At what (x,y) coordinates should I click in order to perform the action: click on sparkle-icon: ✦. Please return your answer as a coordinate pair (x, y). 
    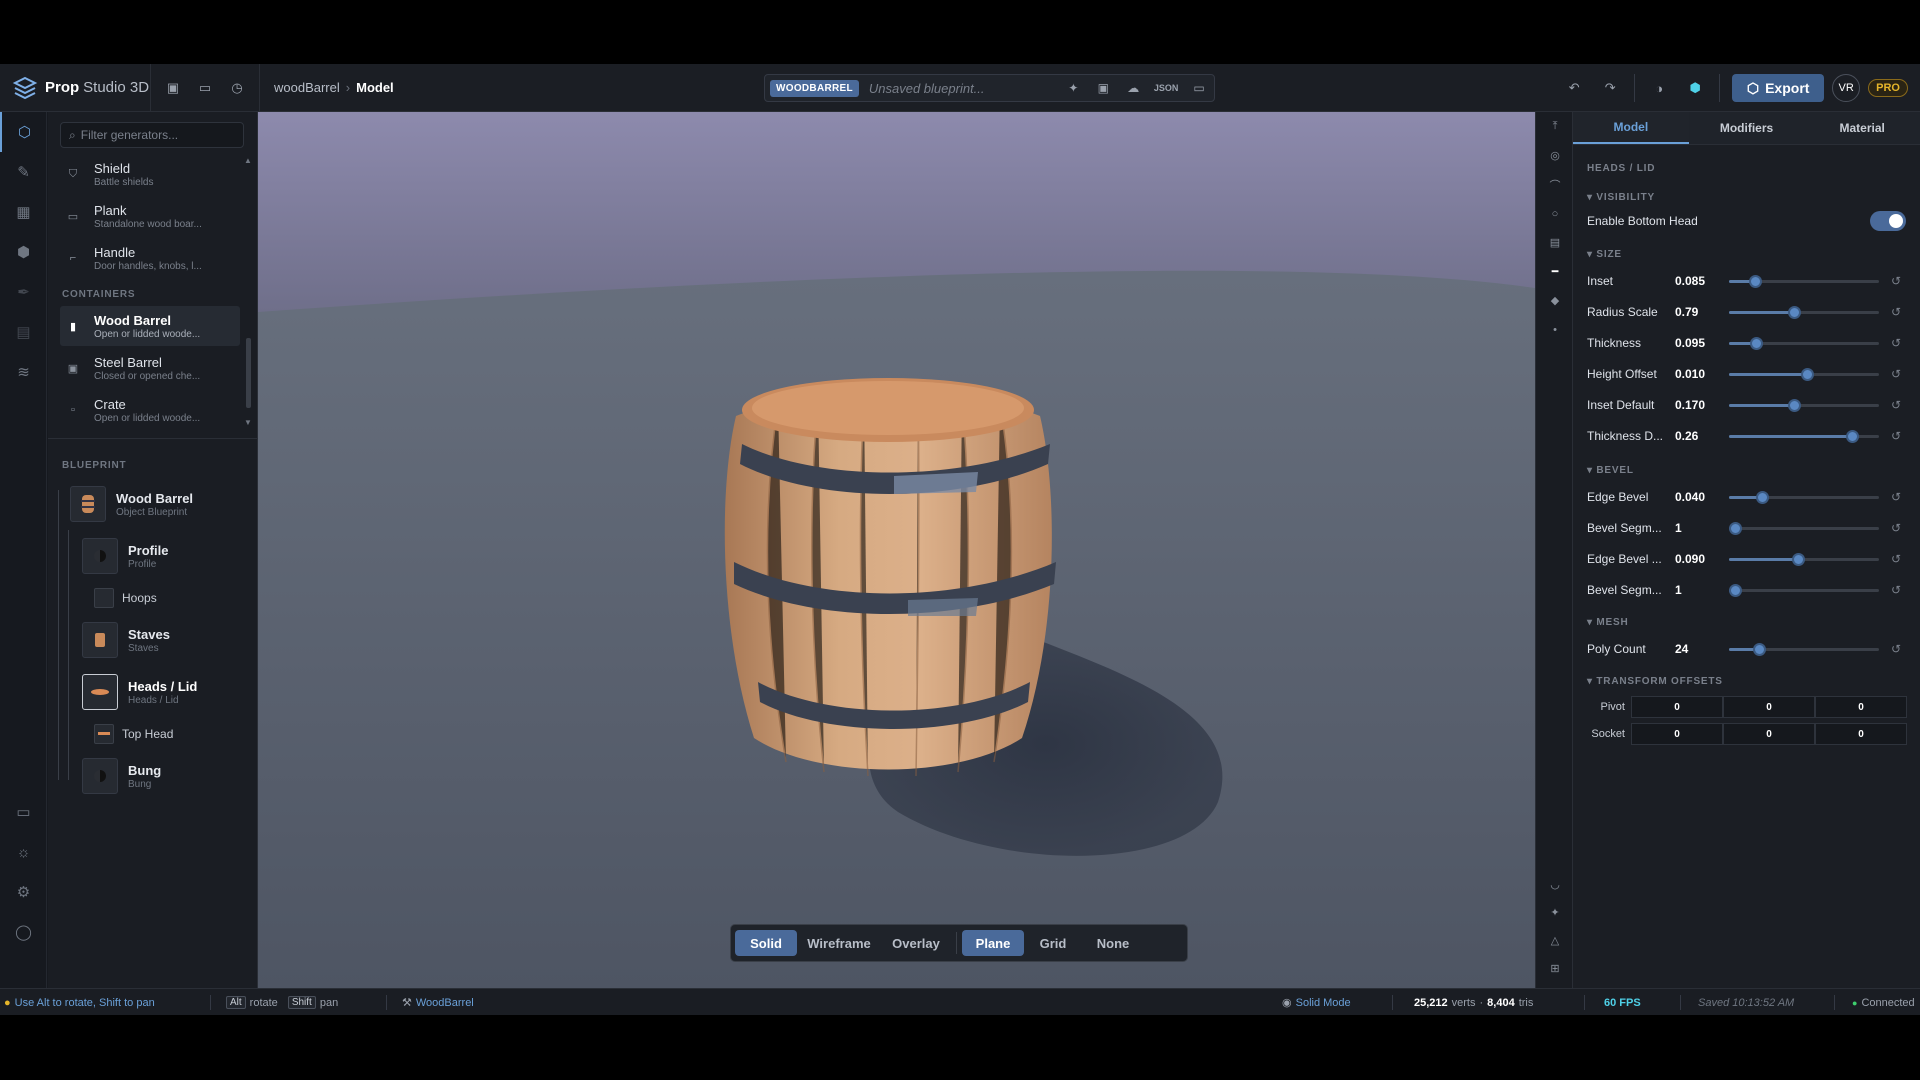
    Looking at the image, I should click on (1073, 88).